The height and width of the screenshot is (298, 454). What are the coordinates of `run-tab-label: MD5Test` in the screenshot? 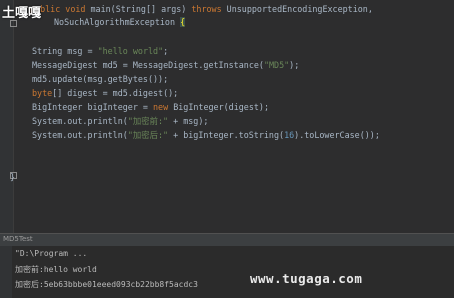 It's located at (18, 239).